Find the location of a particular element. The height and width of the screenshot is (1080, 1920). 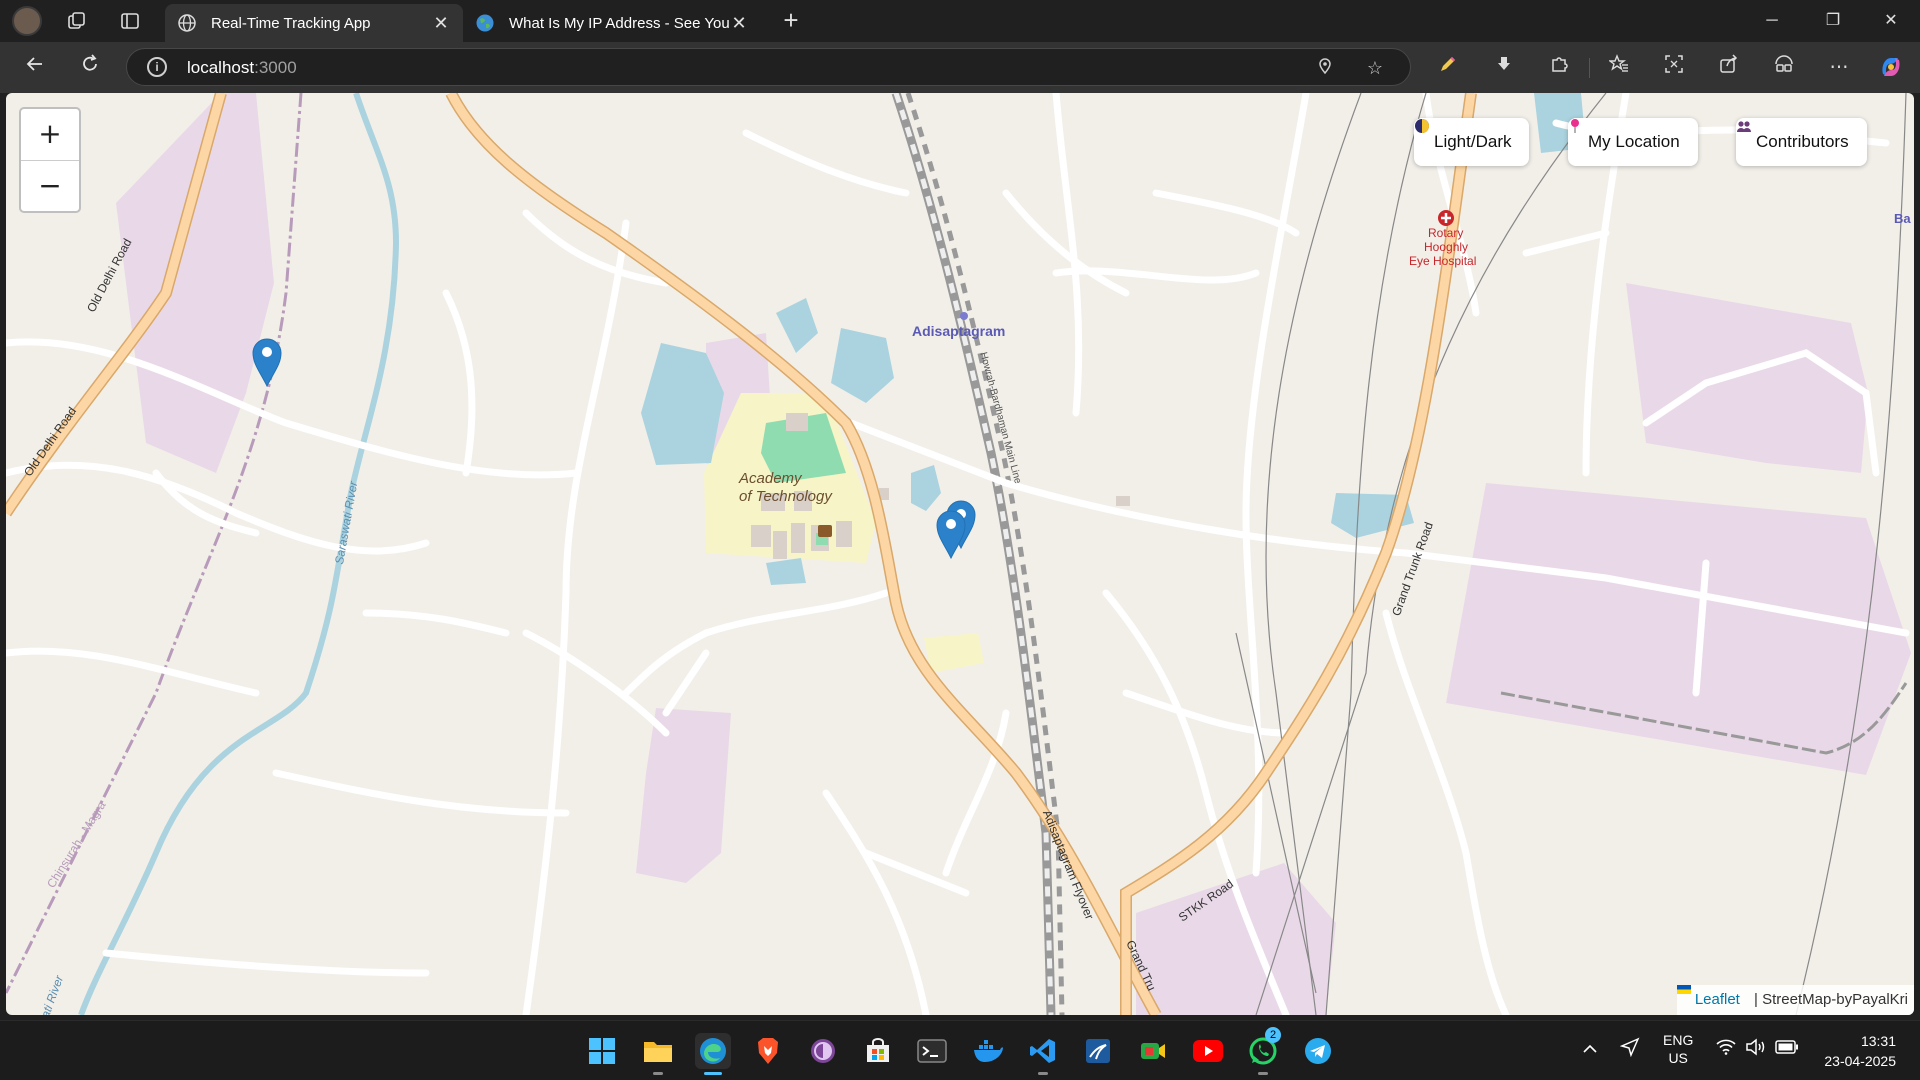

more-icon: ⋯ is located at coordinates (1839, 68).